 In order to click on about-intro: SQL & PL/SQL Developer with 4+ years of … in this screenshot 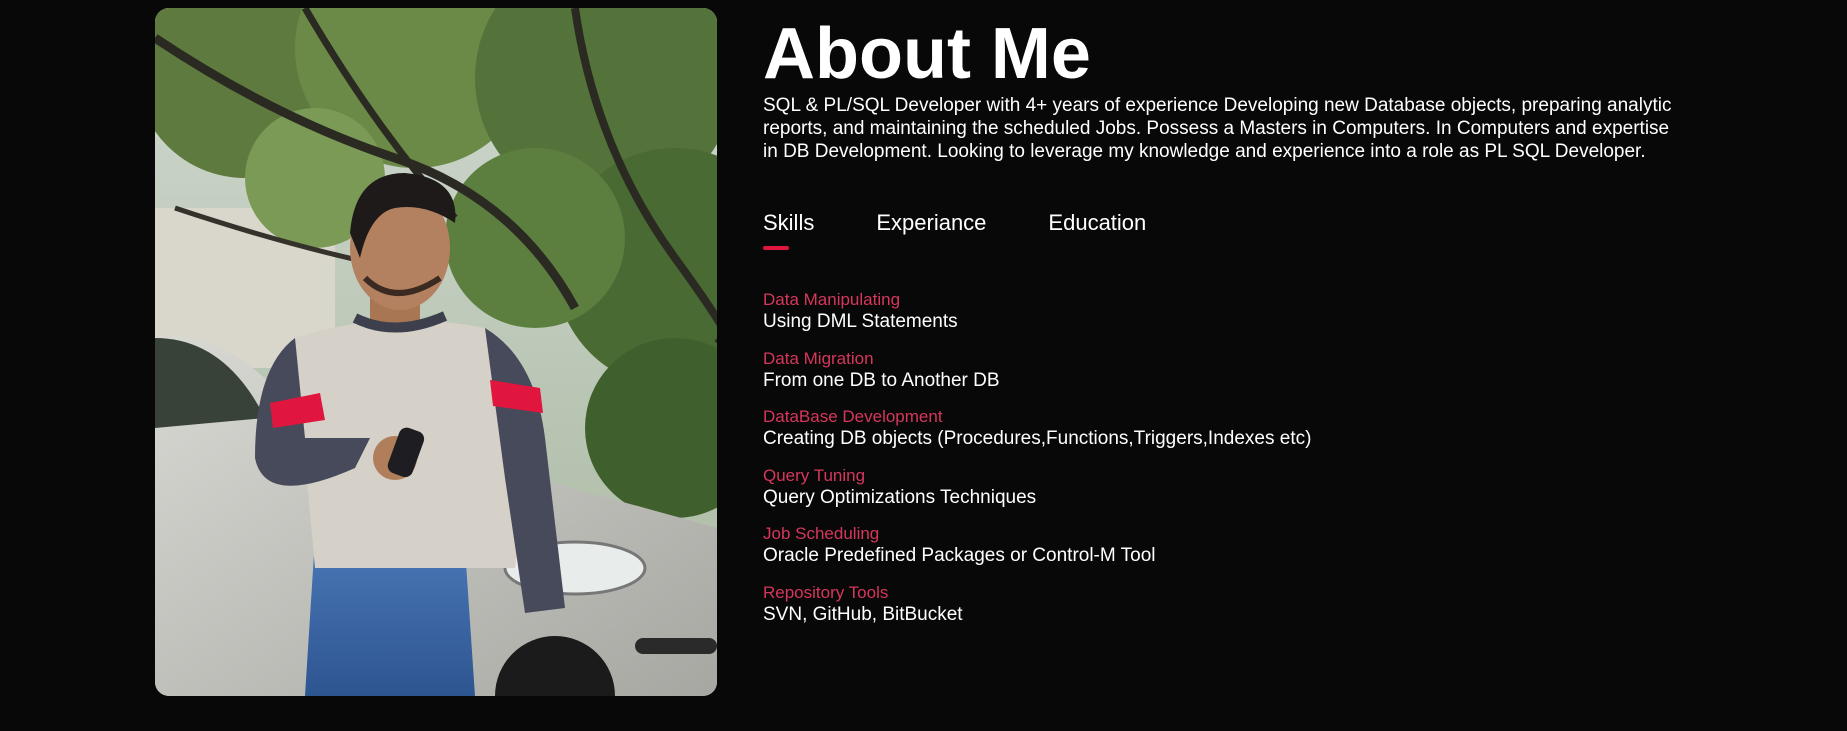, I will do `click(1217, 128)`.